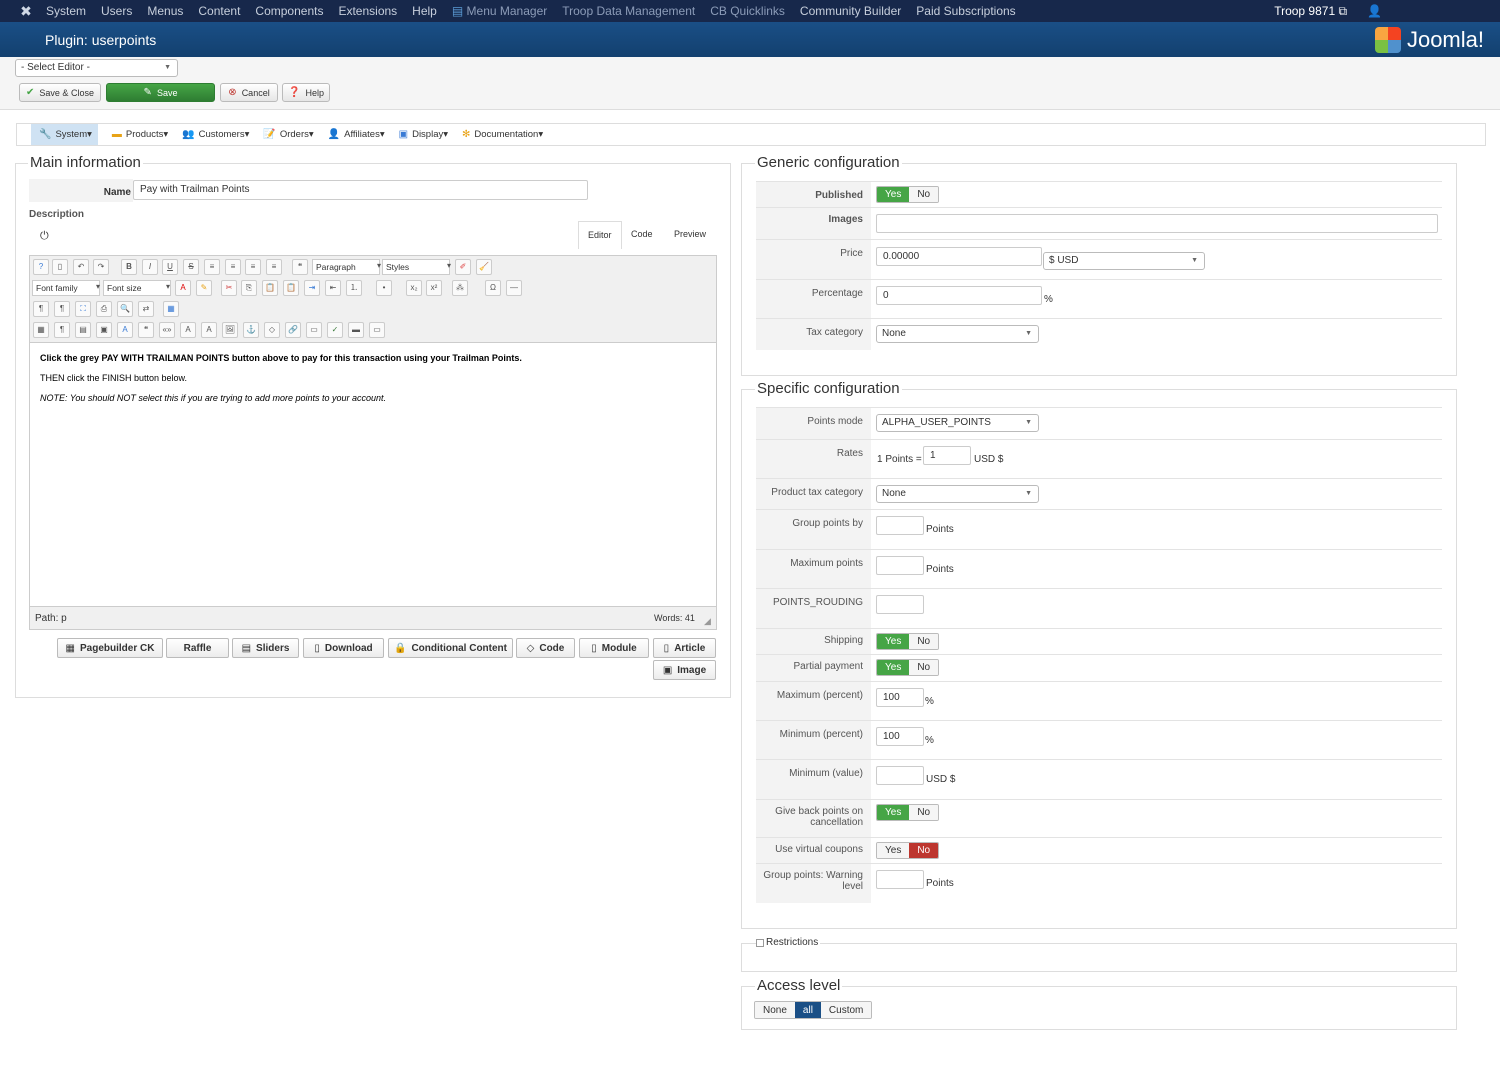 Image resolution: width=1500 pixels, height=1080 pixels. What do you see at coordinates (335, 330) in the screenshot?
I see `spellcheck-icon: ✓` at bounding box center [335, 330].